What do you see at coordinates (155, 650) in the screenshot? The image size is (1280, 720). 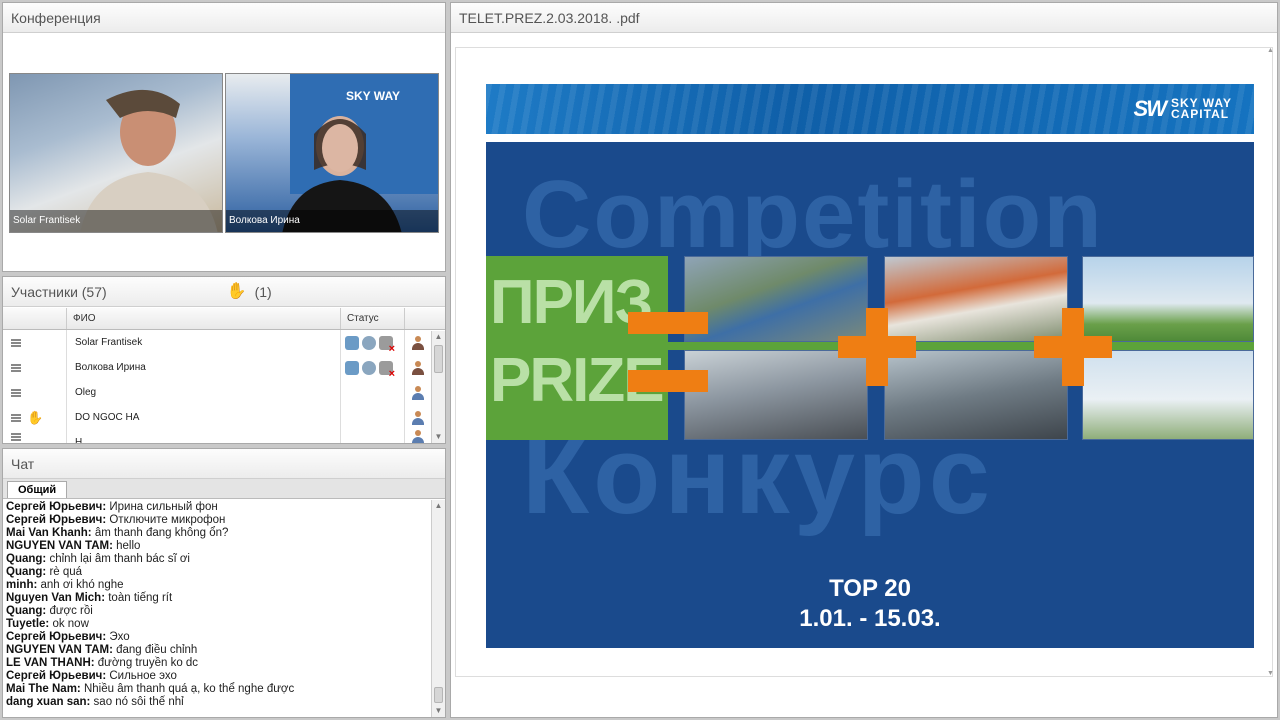 I see `chat-message-text: đang điều chỉnh` at bounding box center [155, 650].